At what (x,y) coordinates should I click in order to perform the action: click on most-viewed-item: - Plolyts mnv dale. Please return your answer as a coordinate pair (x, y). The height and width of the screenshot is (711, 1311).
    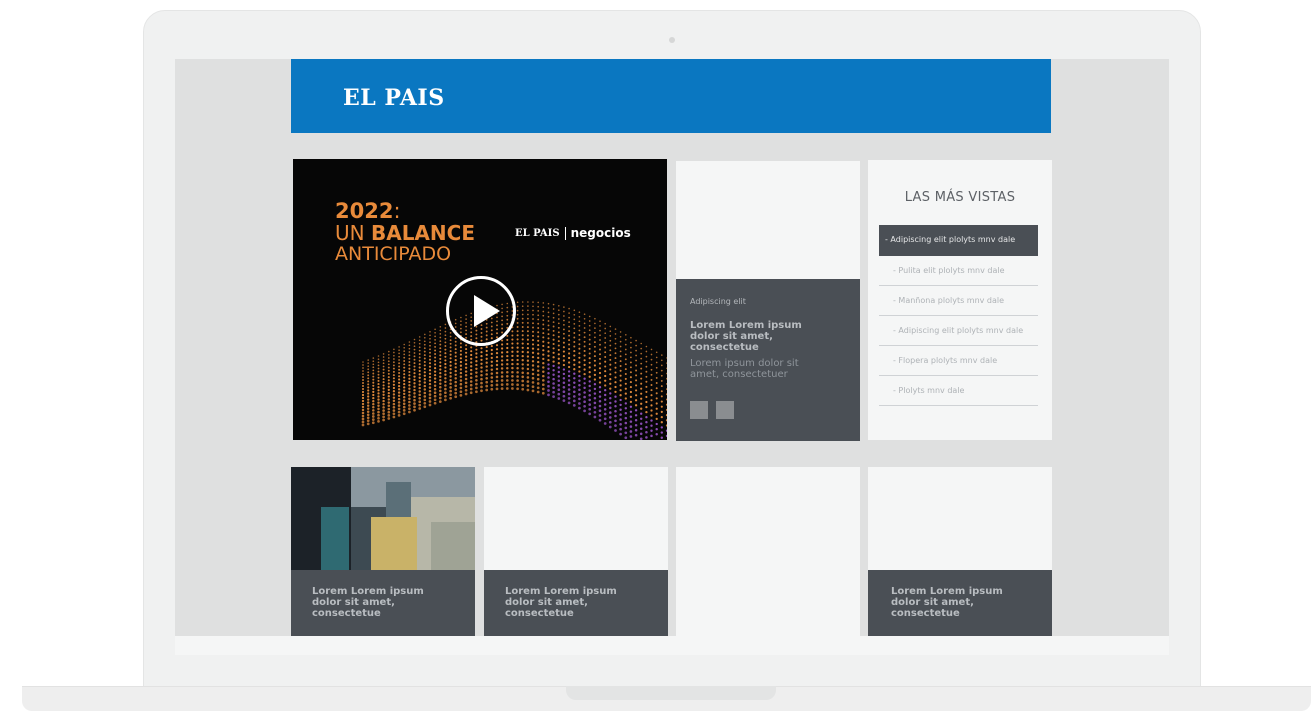
    Looking at the image, I should click on (958, 391).